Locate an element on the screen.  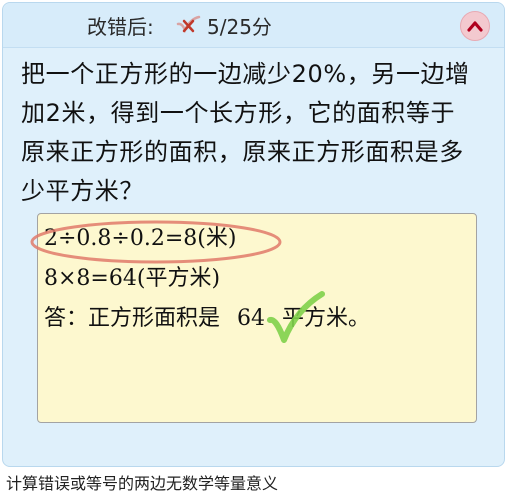
red-cross-check-icon is located at coordinates (188, 25).